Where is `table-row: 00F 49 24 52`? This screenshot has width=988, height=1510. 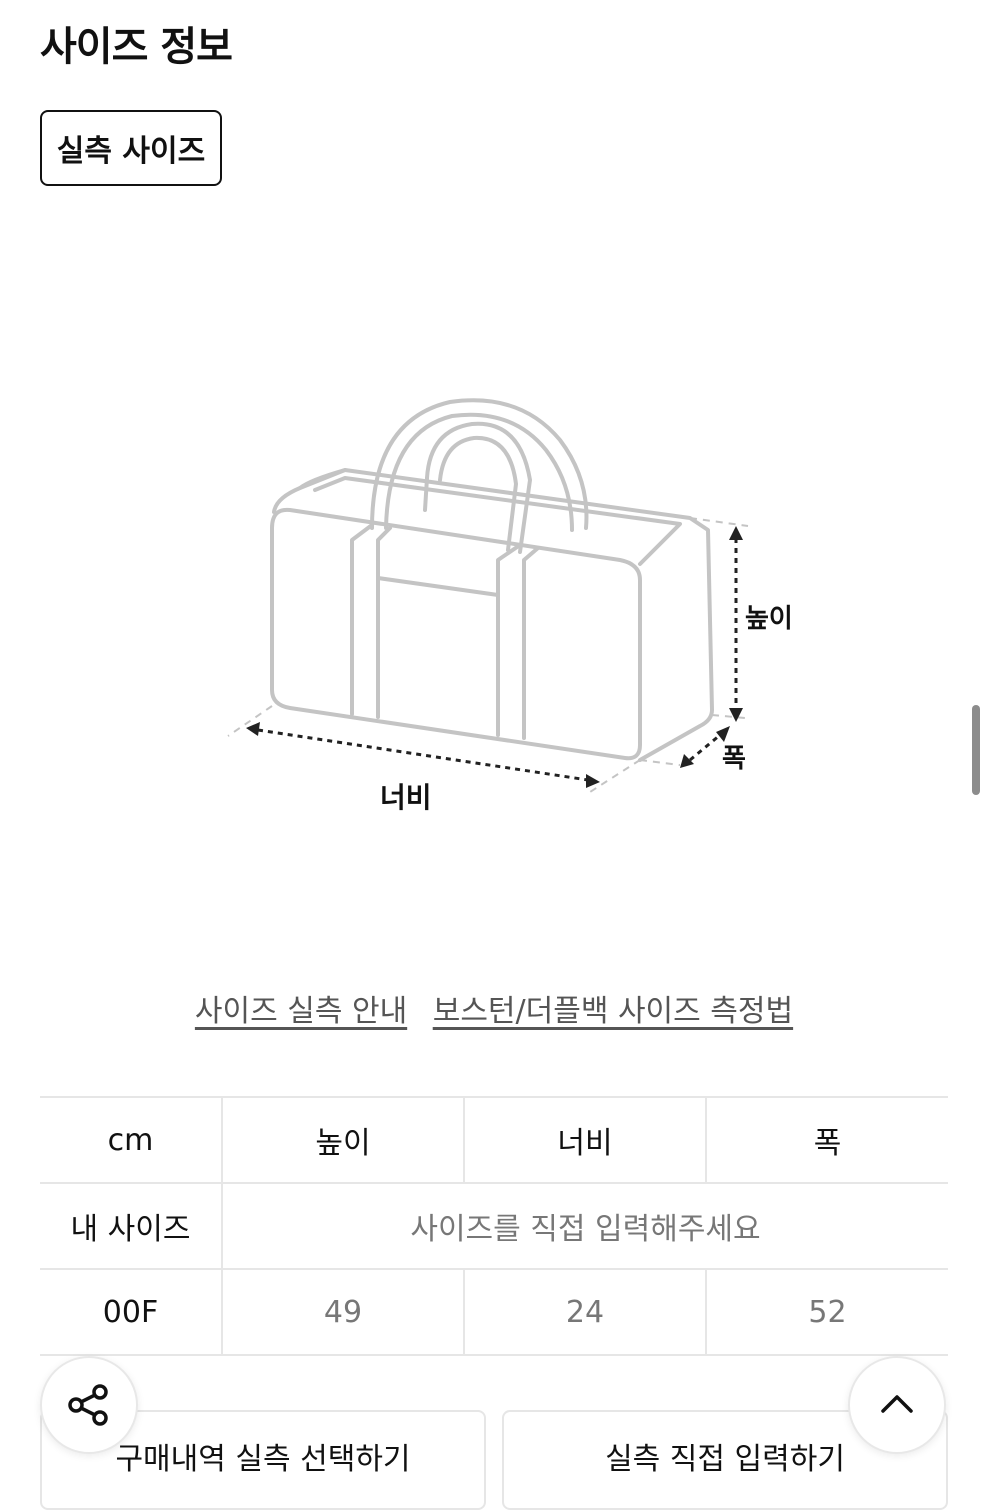
table-row: 00F 49 24 52 is located at coordinates (494, 1312).